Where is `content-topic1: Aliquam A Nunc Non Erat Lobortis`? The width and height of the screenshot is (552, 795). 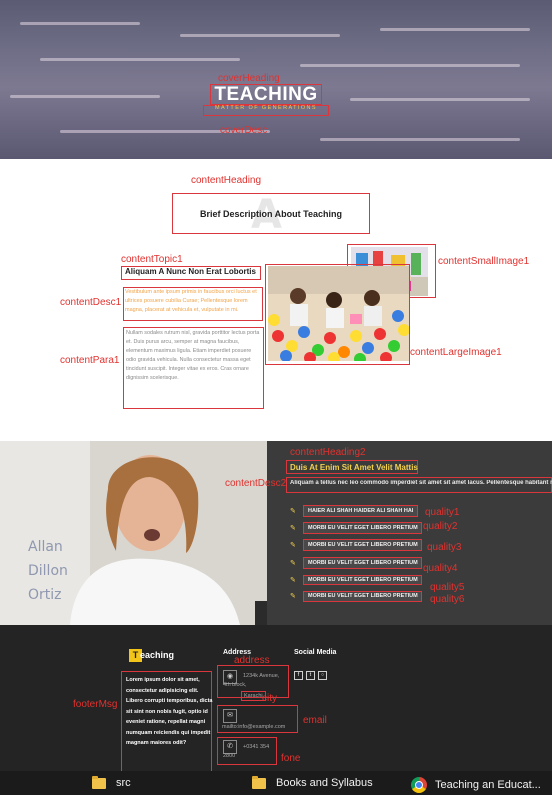
content-topic1: Aliquam A Nunc Non Erat Lobortis is located at coordinates (190, 271).